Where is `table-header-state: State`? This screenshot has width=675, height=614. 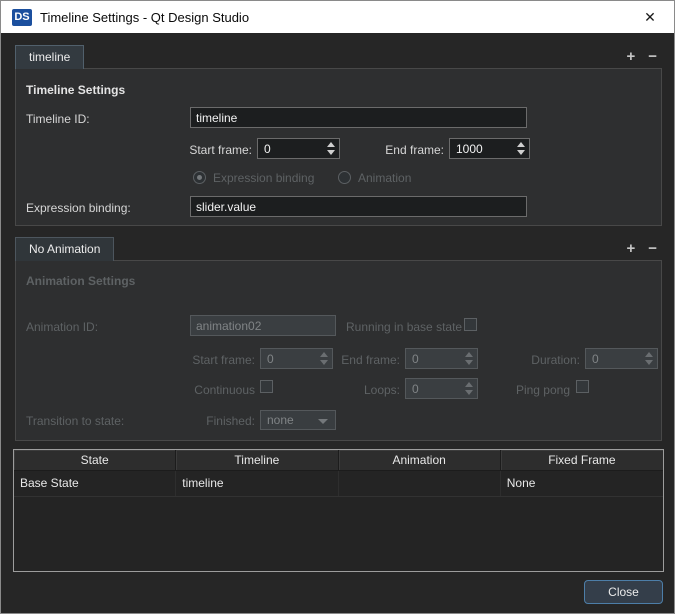 table-header-state: State is located at coordinates (95, 460).